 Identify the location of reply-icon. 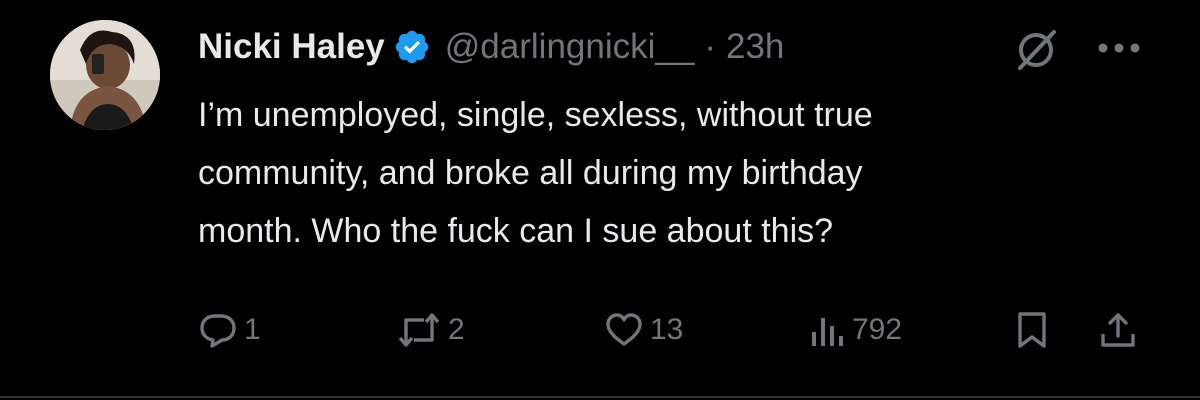
(218, 330).